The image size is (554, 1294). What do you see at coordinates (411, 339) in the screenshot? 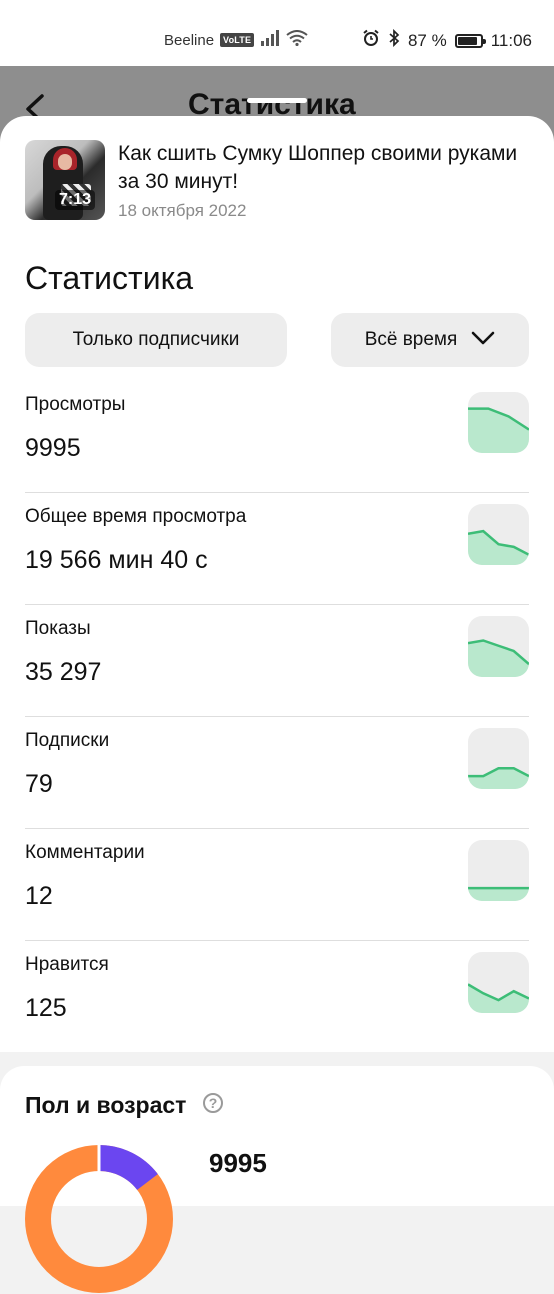
I see `period-label: Всё время` at bounding box center [411, 339].